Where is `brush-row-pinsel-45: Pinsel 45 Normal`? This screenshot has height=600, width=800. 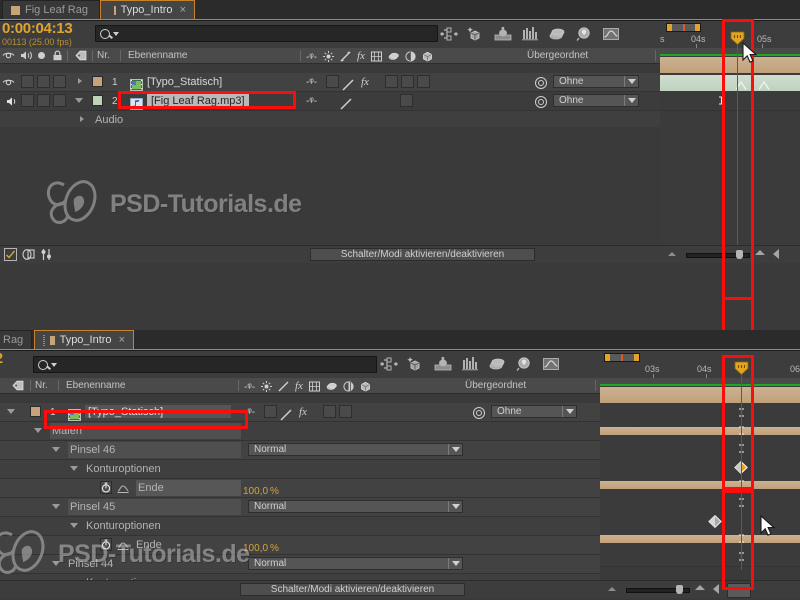 brush-row-pinsel-45: Pinsel 45 Normal is located at coordinates (300, 507).